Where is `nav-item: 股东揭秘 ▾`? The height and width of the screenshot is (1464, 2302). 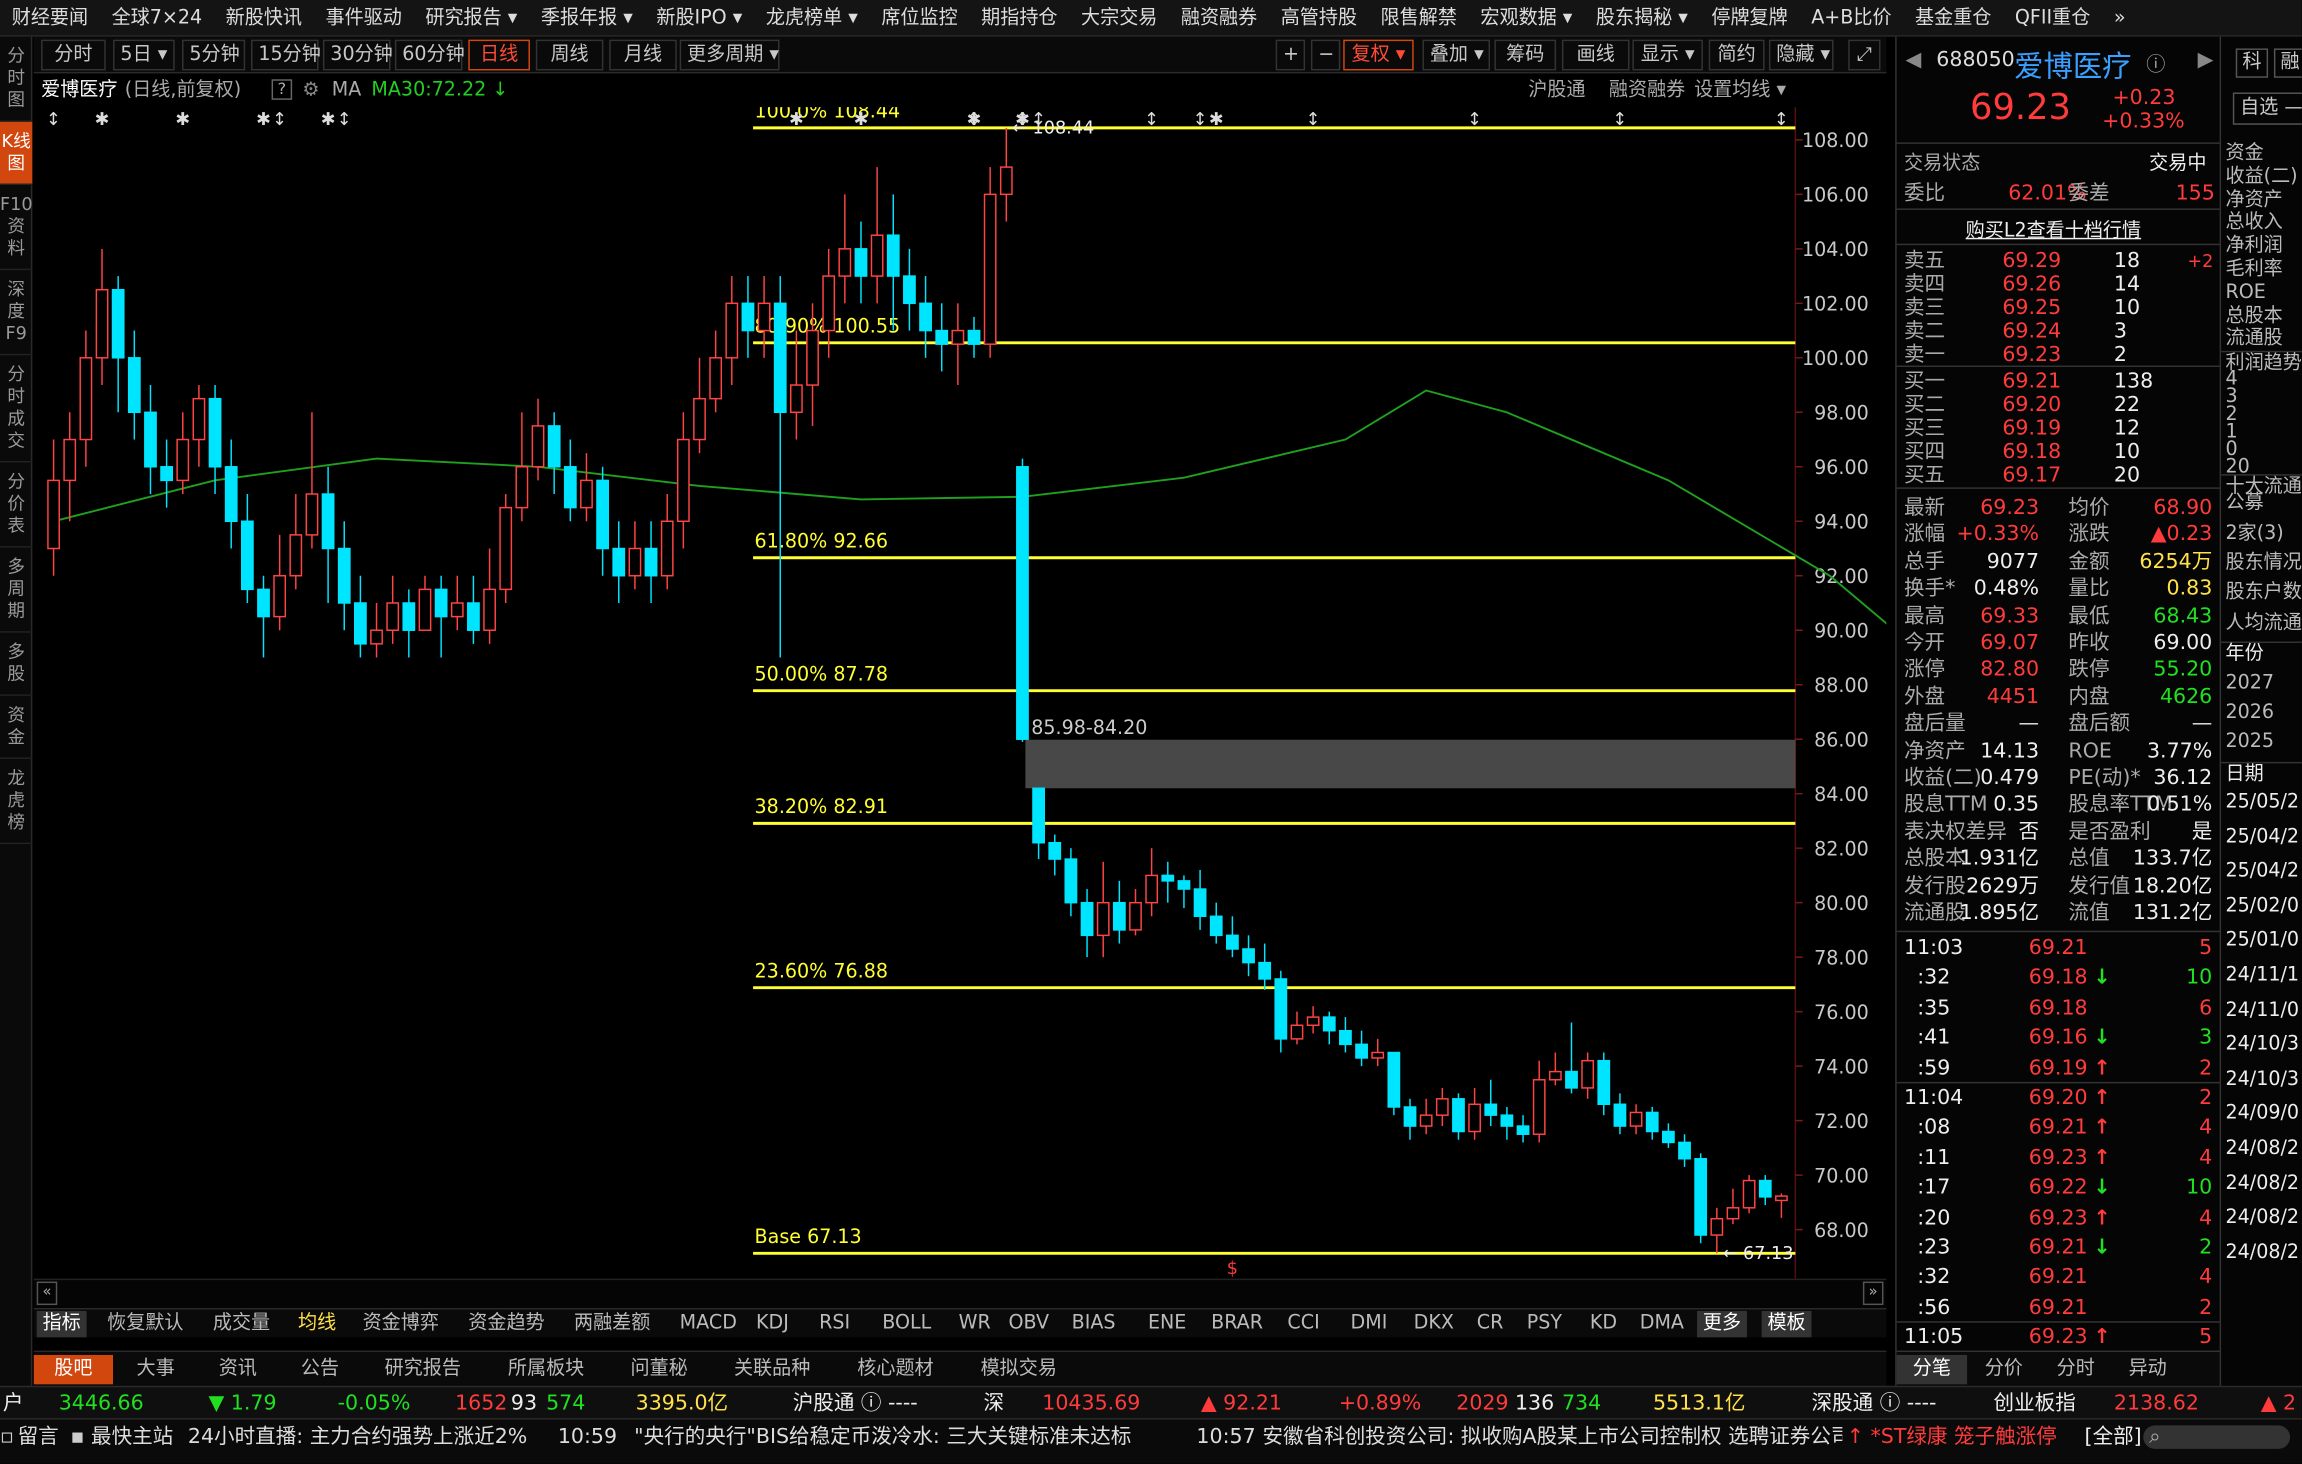
nav-item: 股东揭秘 ▾ is located at coordinates (1641, 18).